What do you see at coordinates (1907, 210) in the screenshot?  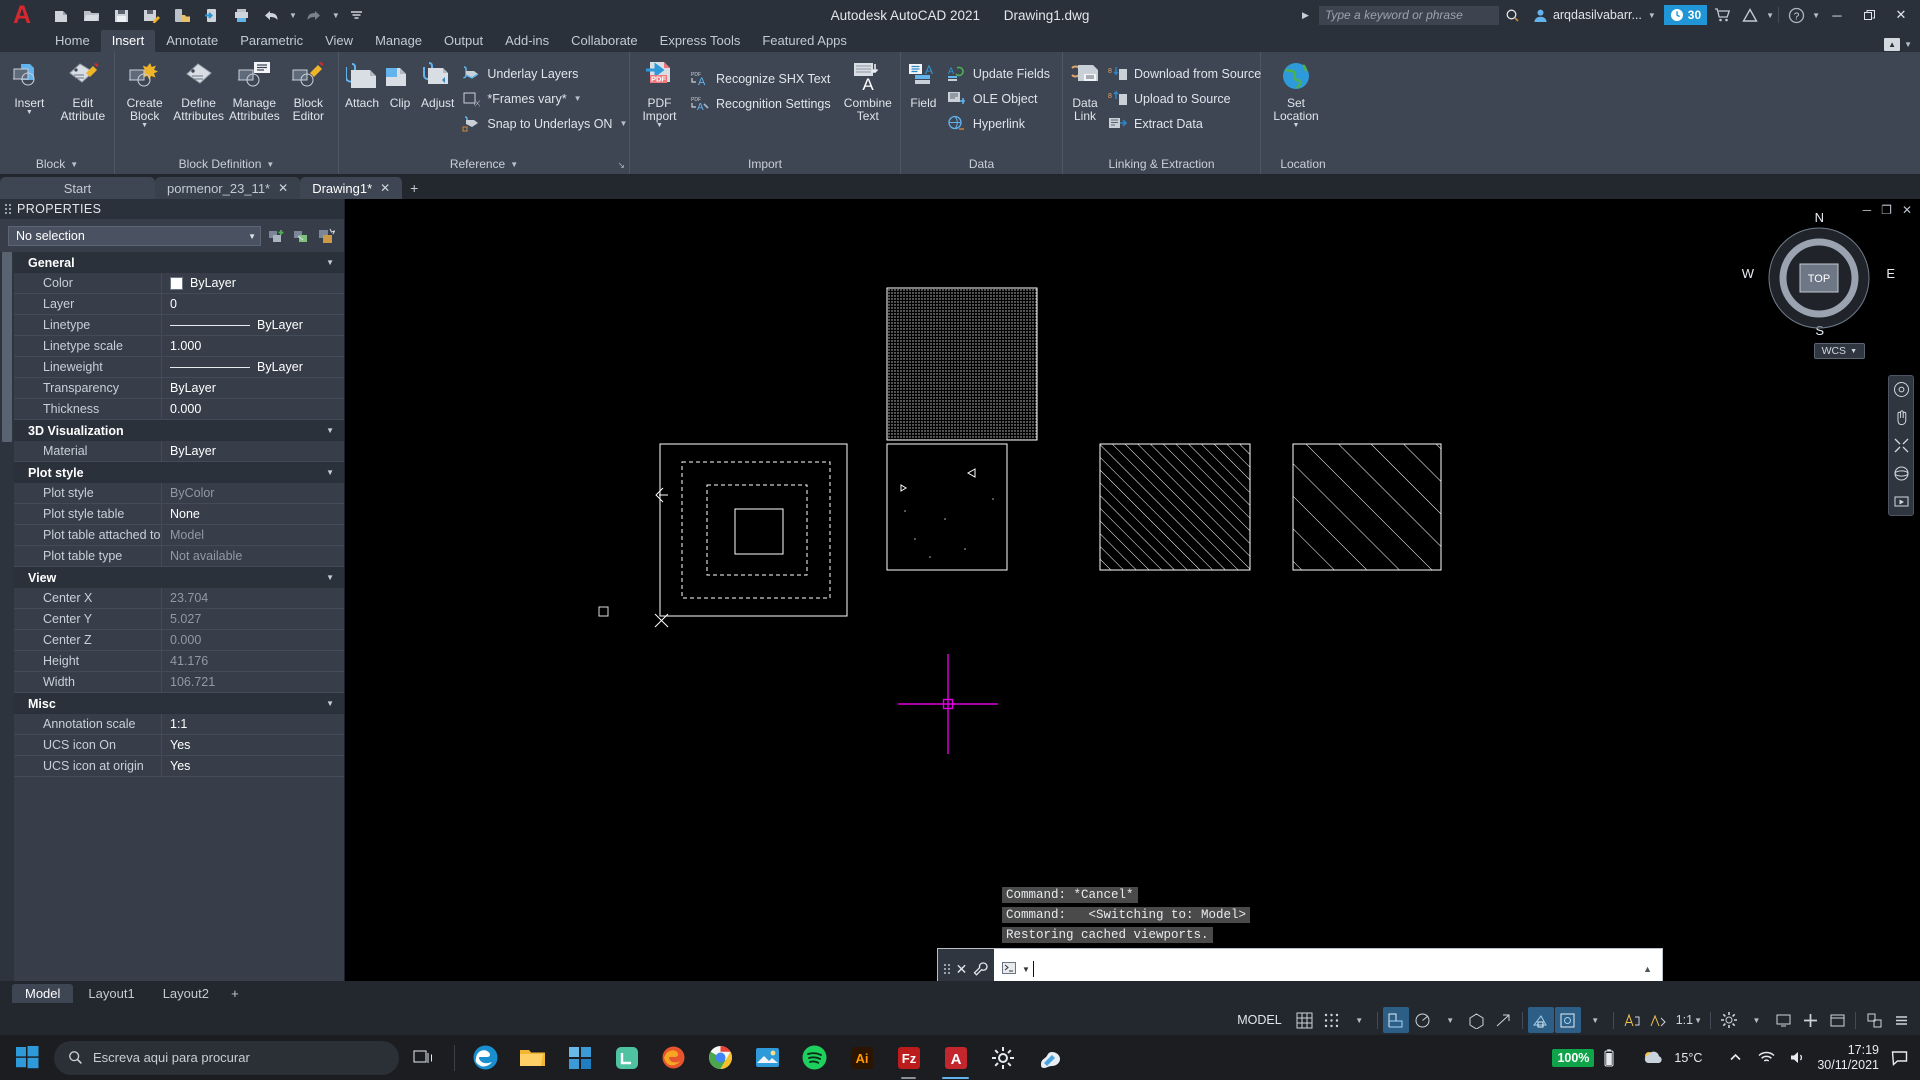 I see `drawing-close-button: ✕` at bounding box center [1907, 210].